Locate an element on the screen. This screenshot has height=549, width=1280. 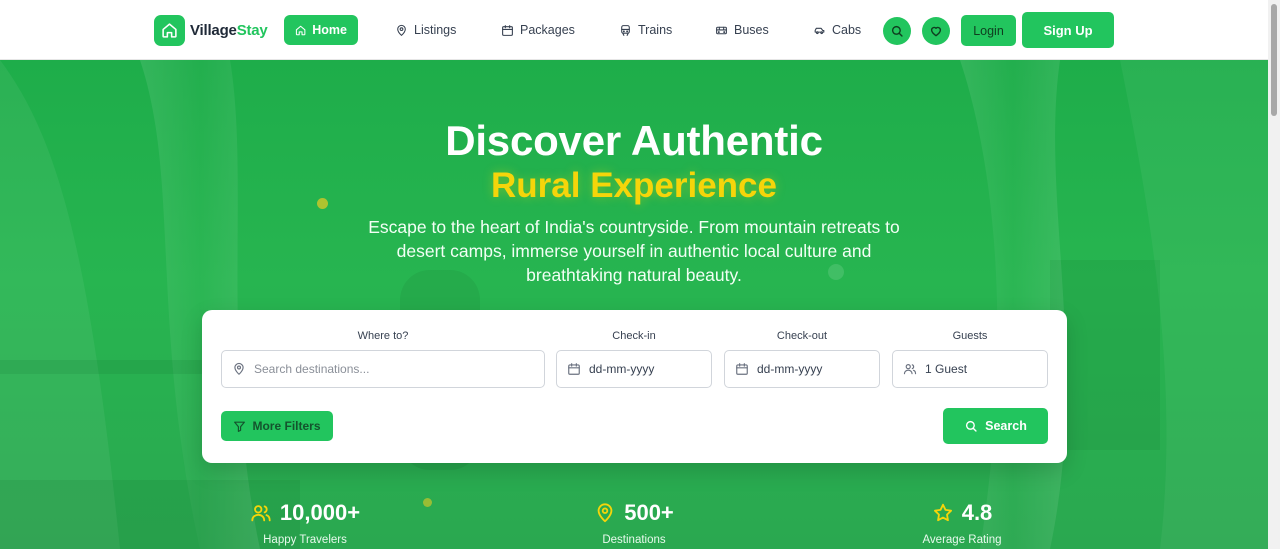
page-scrollbar is located at coordinates (1274, 274).